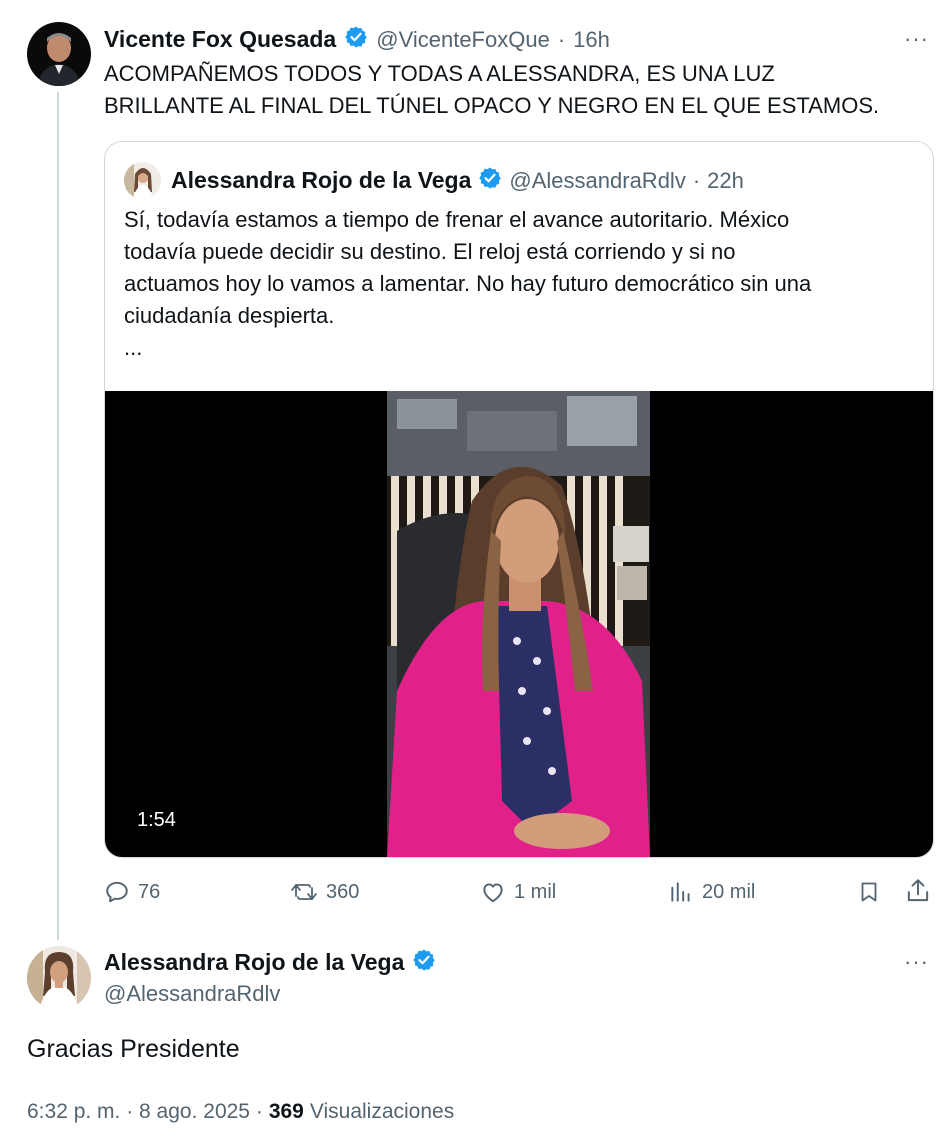 This screenshot has width=952, height=1140. I want to click on quoted-handle: @AlessandraRdlv, so click(597, 180).